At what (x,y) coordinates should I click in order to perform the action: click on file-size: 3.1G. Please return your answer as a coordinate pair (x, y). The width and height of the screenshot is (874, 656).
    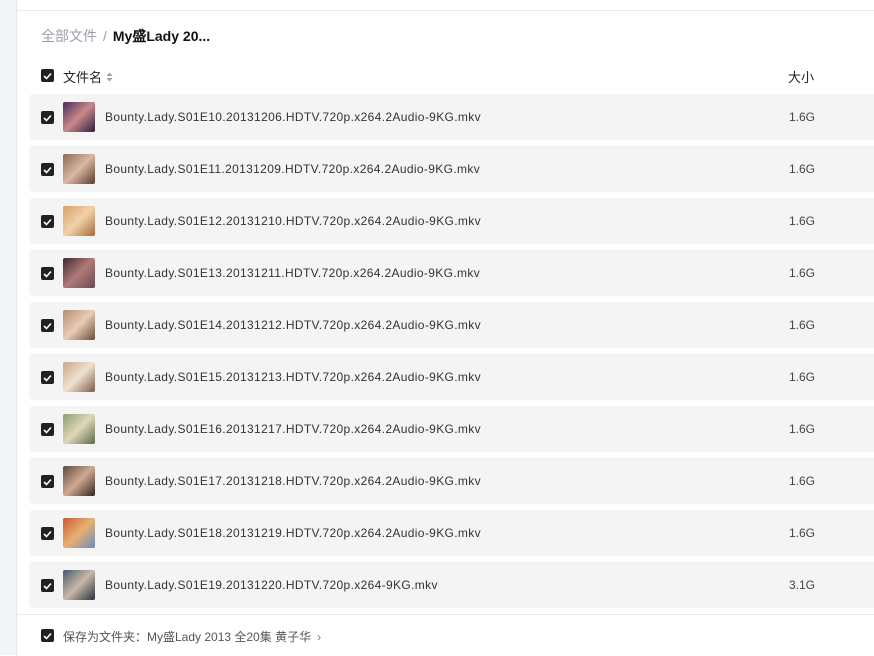
    Looking at the image, I should click on (802, 585).